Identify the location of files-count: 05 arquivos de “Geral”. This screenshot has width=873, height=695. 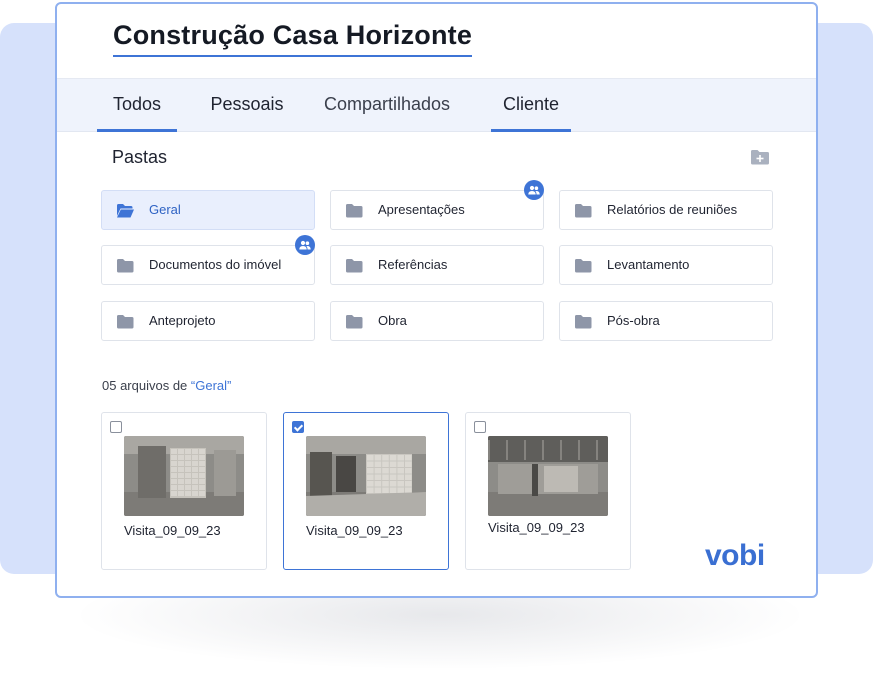
(166, 385).